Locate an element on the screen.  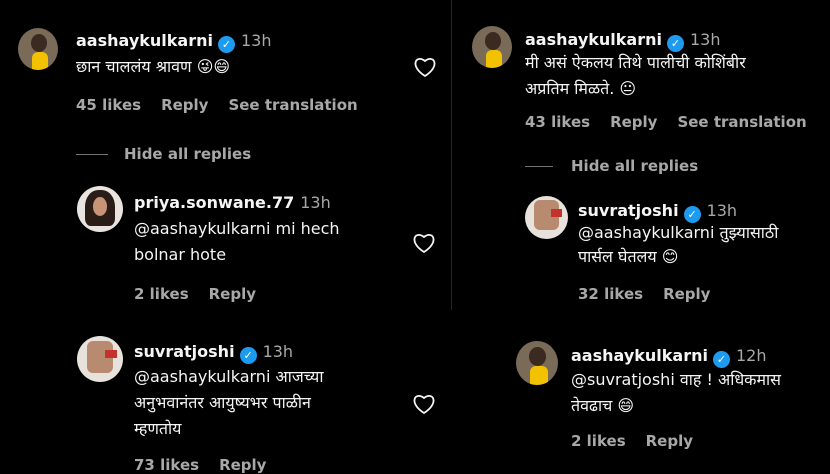
comment-text-line: तेवढाच 😄 is located at coordinates (603, 405).